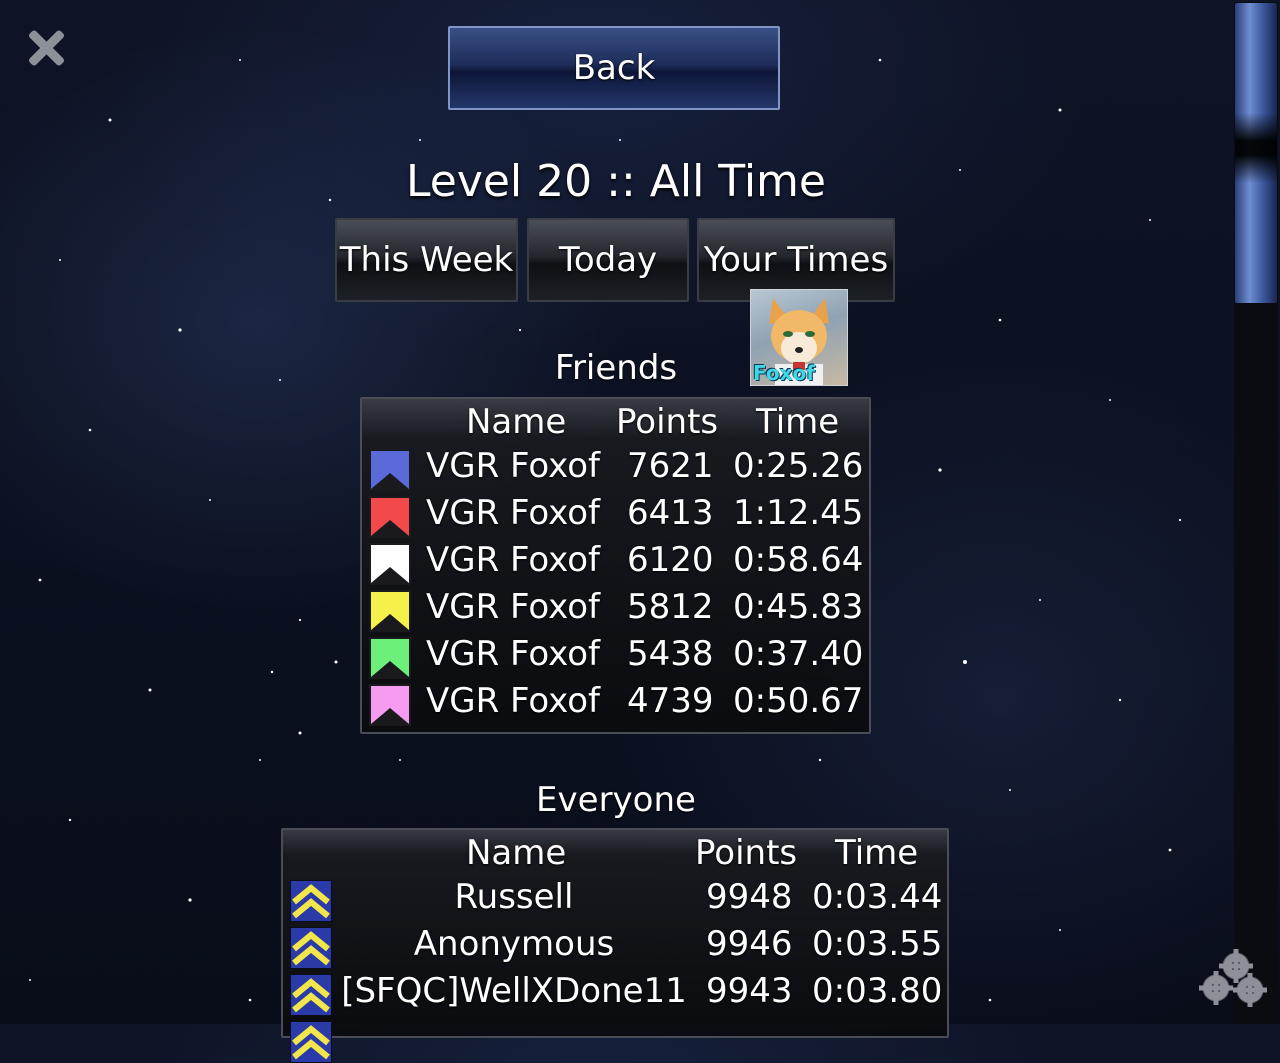  What do you see at coordinates (670, 654) in the screenshot?
I see `friends-row-points: 5438` at bounding box center [670, 654].